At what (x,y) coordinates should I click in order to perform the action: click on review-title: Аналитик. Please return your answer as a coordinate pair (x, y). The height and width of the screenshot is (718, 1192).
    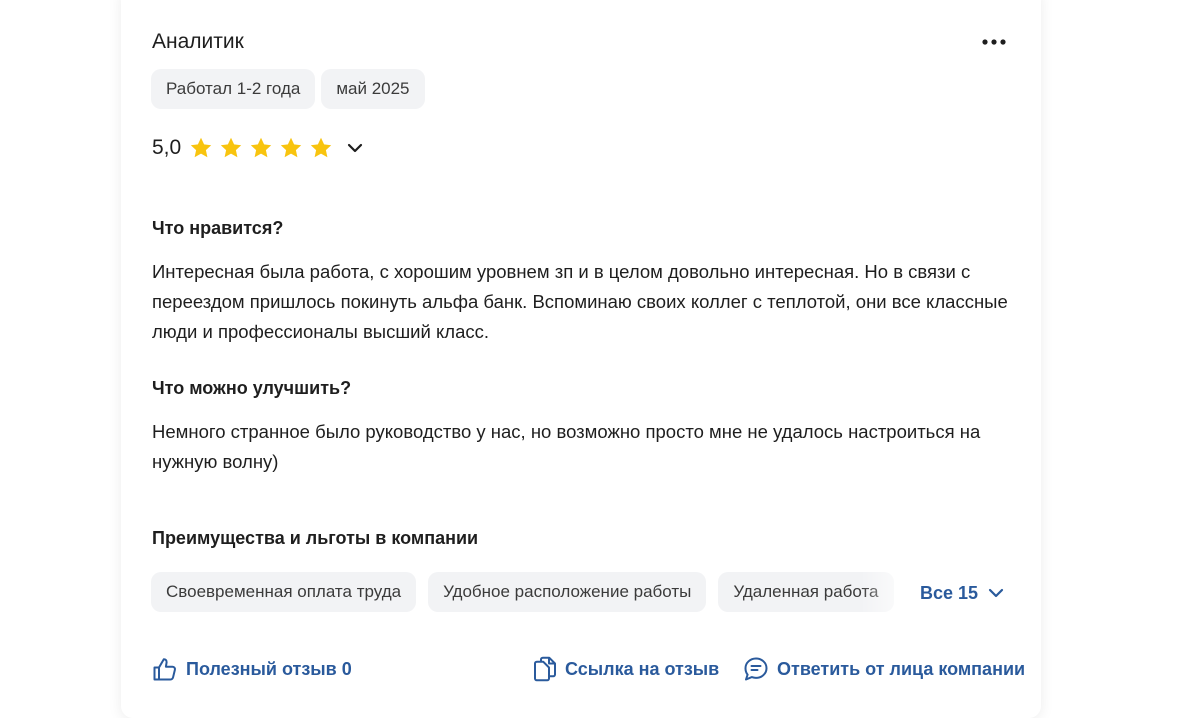
    Looking at the image, I should click on (198, 41).